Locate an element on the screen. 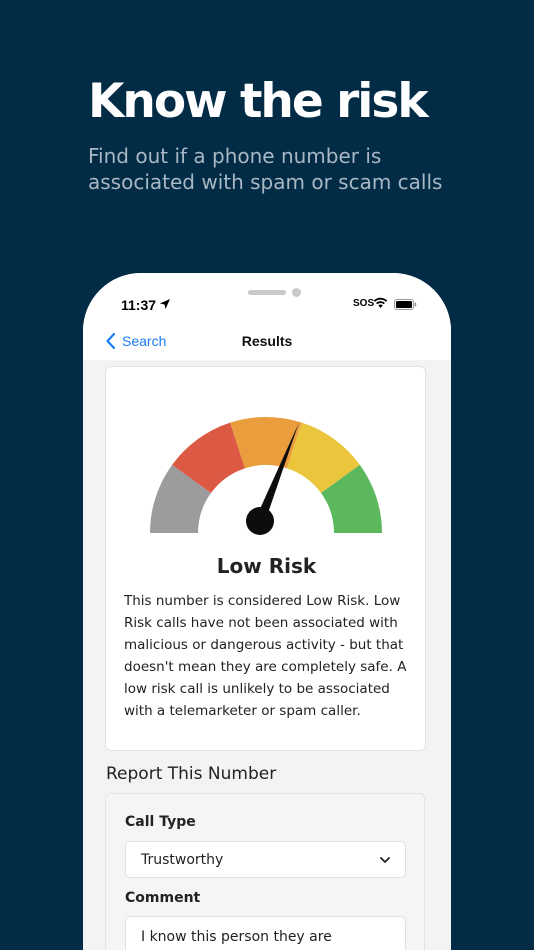 Image resolution: width=534 pixels, height=950 pixels. gauge-hub is located at coordinates (260, 521).